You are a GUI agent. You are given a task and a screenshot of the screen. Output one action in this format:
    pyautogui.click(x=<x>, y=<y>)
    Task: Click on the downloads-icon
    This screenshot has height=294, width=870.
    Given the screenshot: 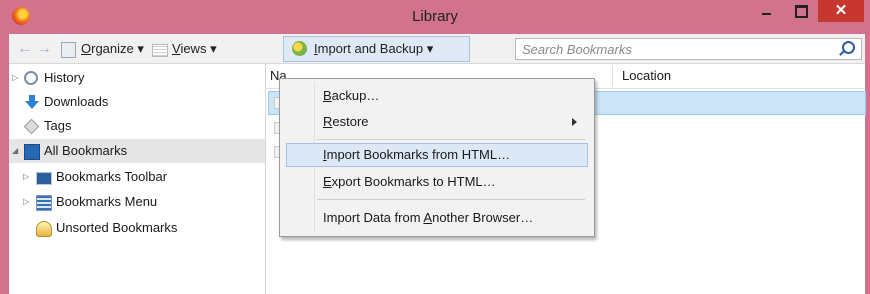 What is the action you would take?
    pyautogui.click(x=32, y=102)
    